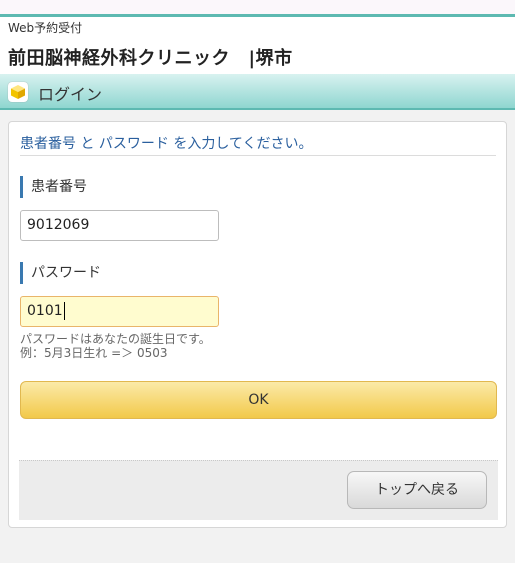 This screenshot has width=515, height=563. What do you see at coordinates (60, 273) in the screenshot?
I see `password-label: パスワード` at bounding box center [60, 273].